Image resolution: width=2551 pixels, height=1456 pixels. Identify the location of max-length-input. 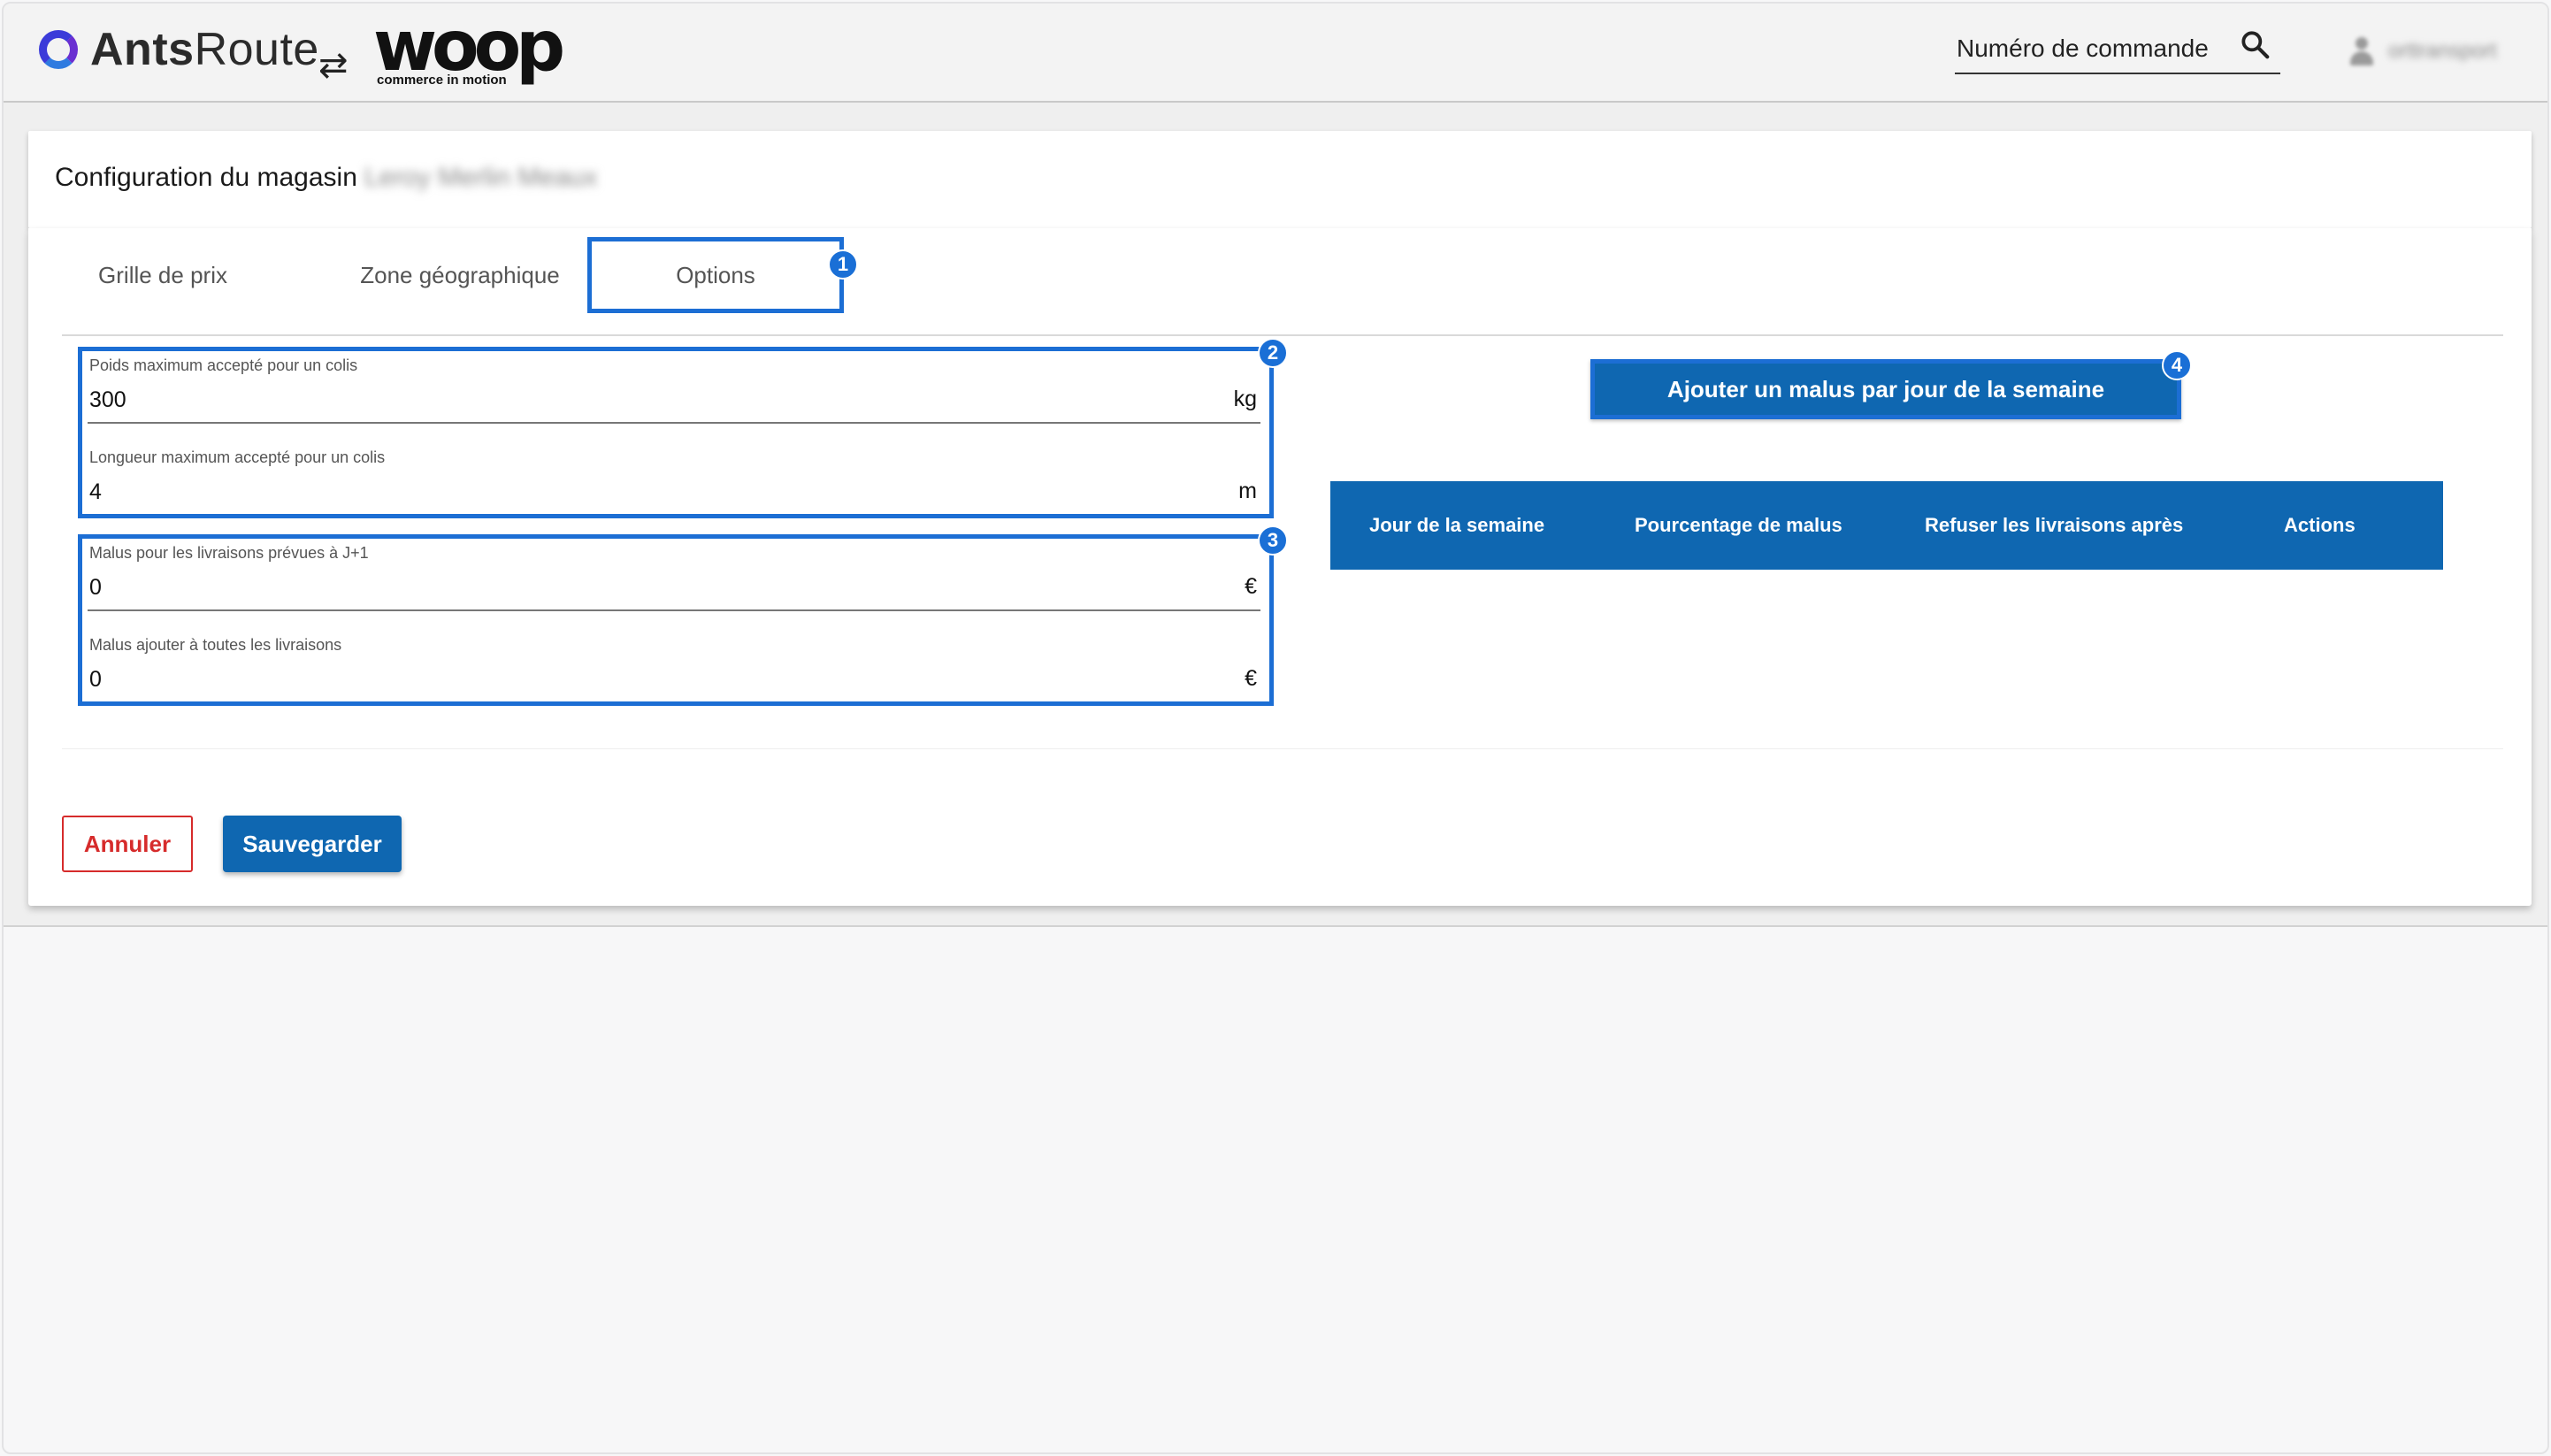
(649, 492).